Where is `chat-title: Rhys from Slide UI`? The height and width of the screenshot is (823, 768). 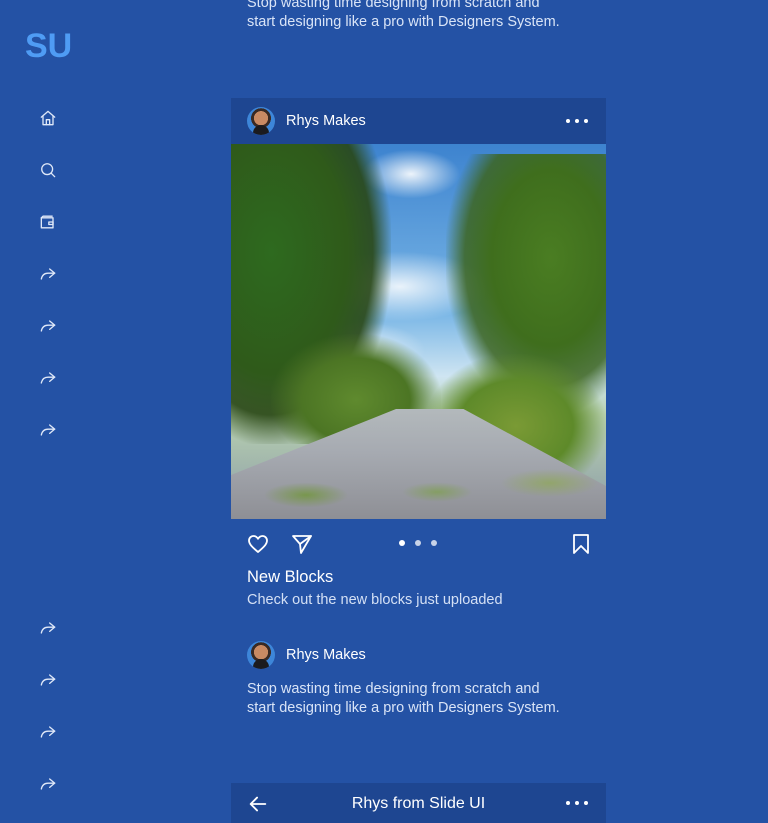 chat-title: Rhys from Slide UI is located at coordinates (418, 803).